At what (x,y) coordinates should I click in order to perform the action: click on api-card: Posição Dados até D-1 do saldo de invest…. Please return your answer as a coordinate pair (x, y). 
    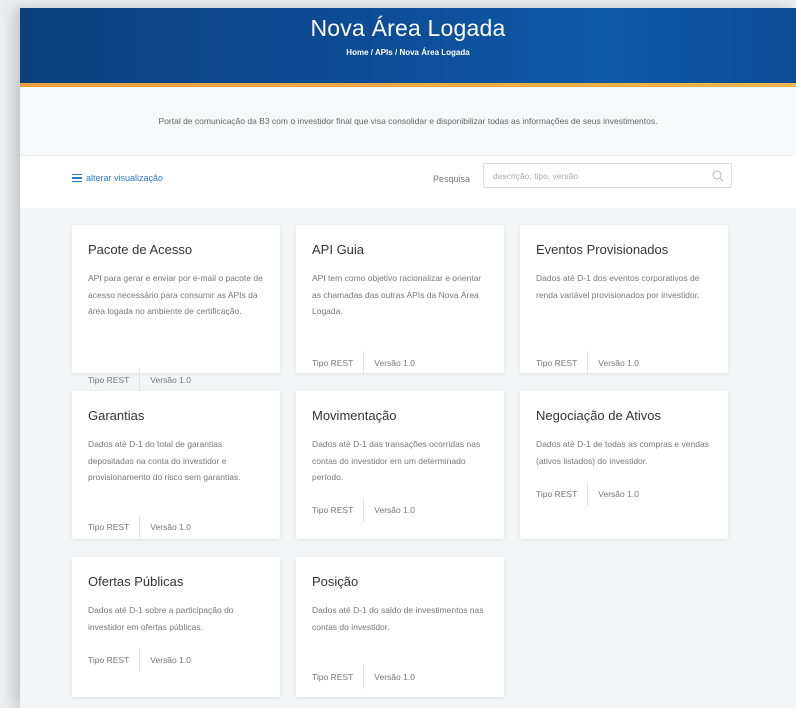
    Looking at the image, I should click on (400, 627).